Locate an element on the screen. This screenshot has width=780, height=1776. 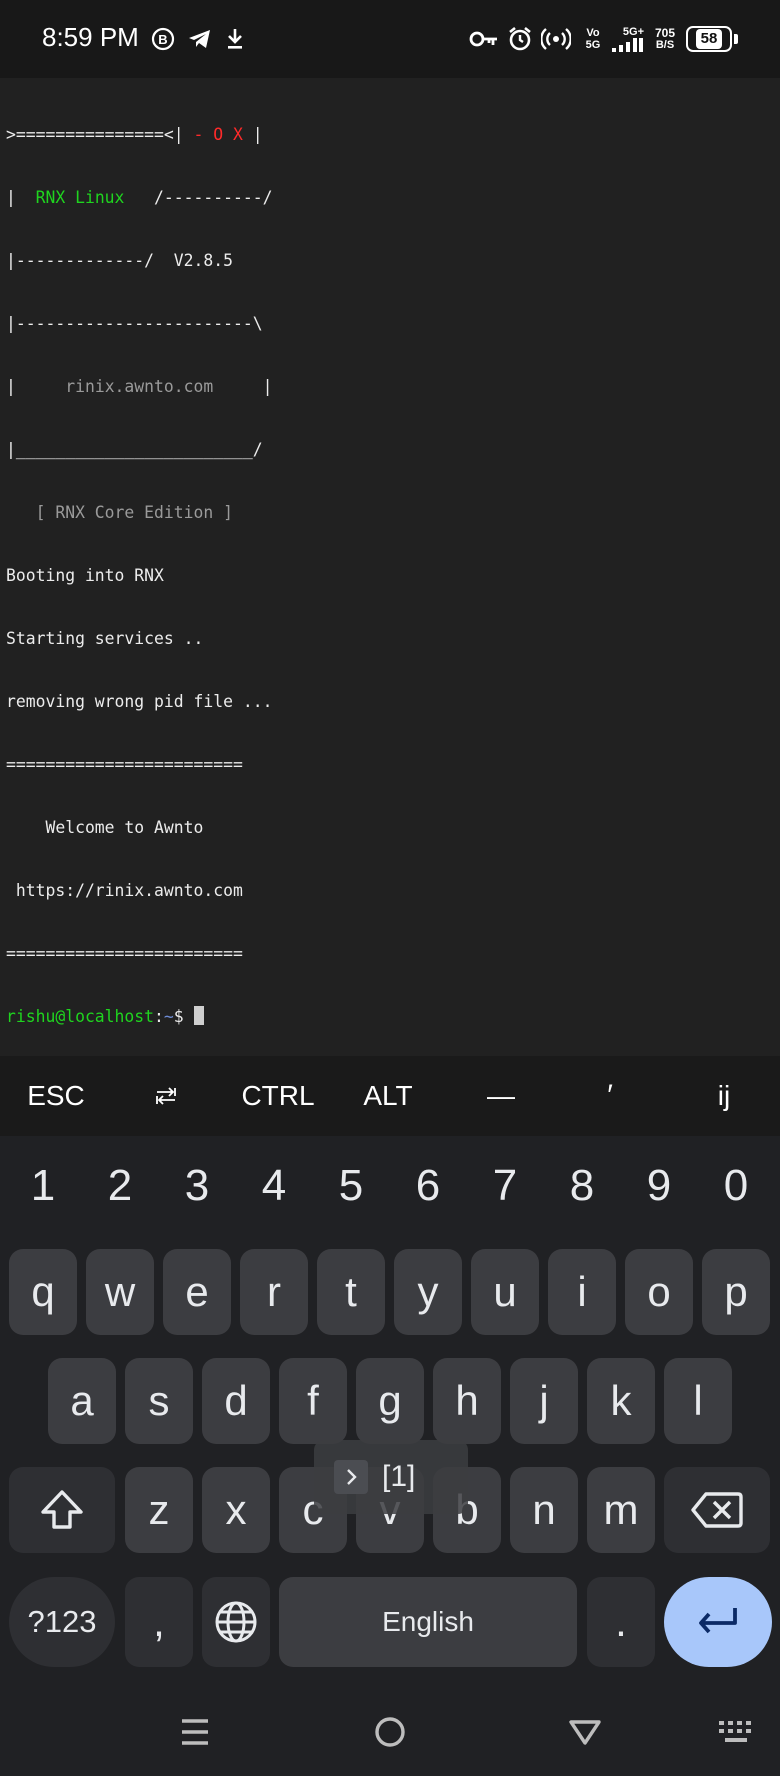
shift-icon is located at coordinates (62, 1509).